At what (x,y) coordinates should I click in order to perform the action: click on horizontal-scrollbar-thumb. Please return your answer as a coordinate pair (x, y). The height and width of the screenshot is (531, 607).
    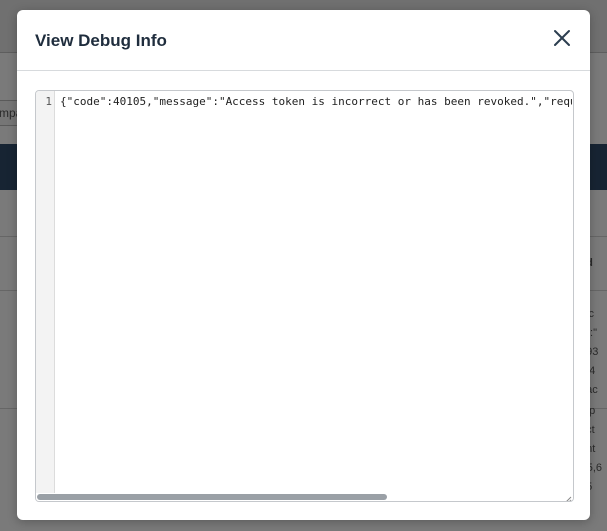
    Looking at the image, I should click on (212, 497).